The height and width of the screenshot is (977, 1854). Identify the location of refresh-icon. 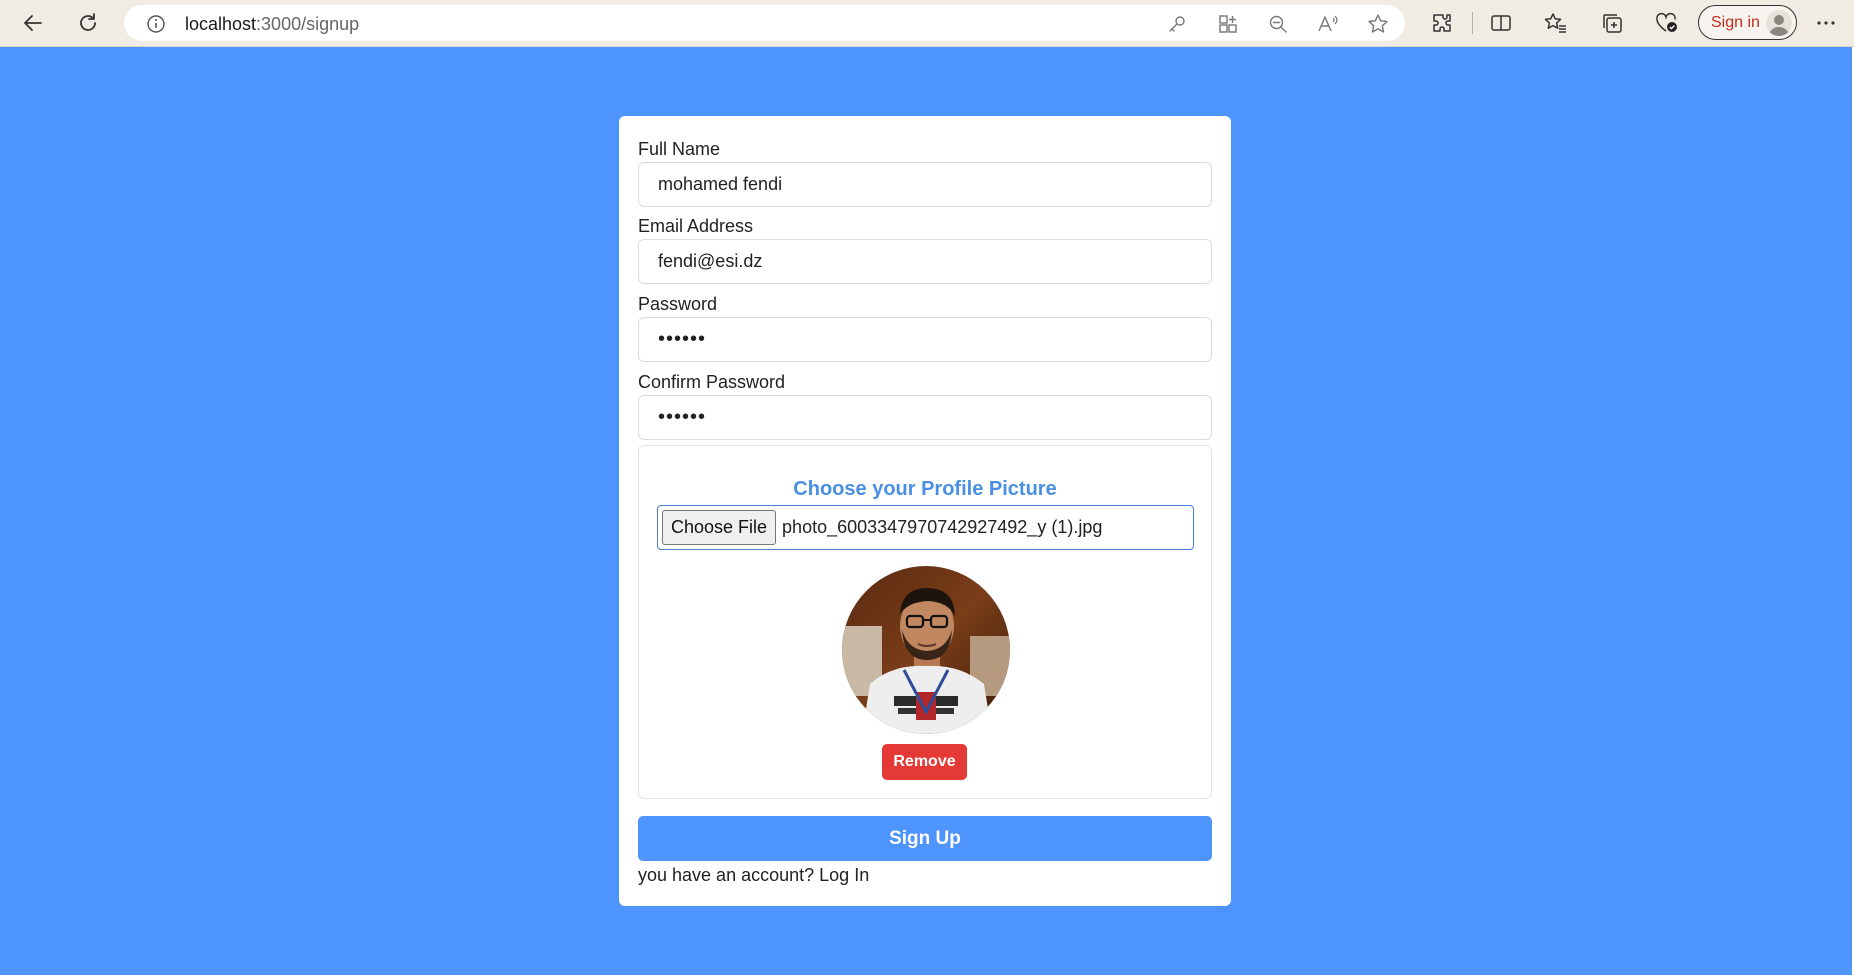
(88, 22).